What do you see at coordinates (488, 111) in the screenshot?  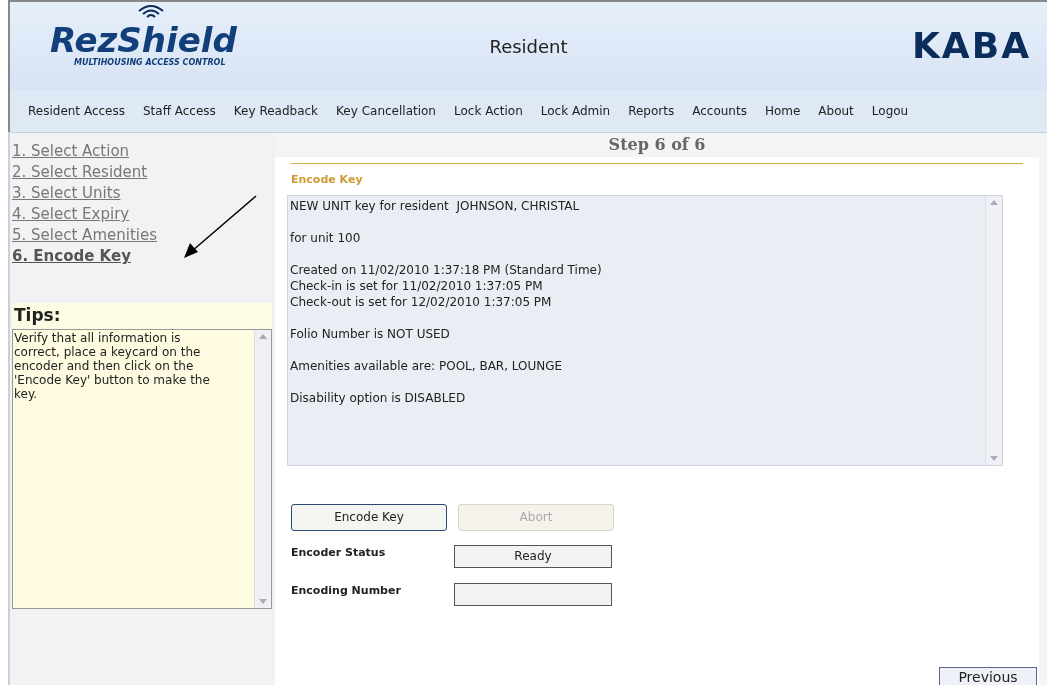 I see `nav-link: Lock Action` at bounding box center [488, 111].